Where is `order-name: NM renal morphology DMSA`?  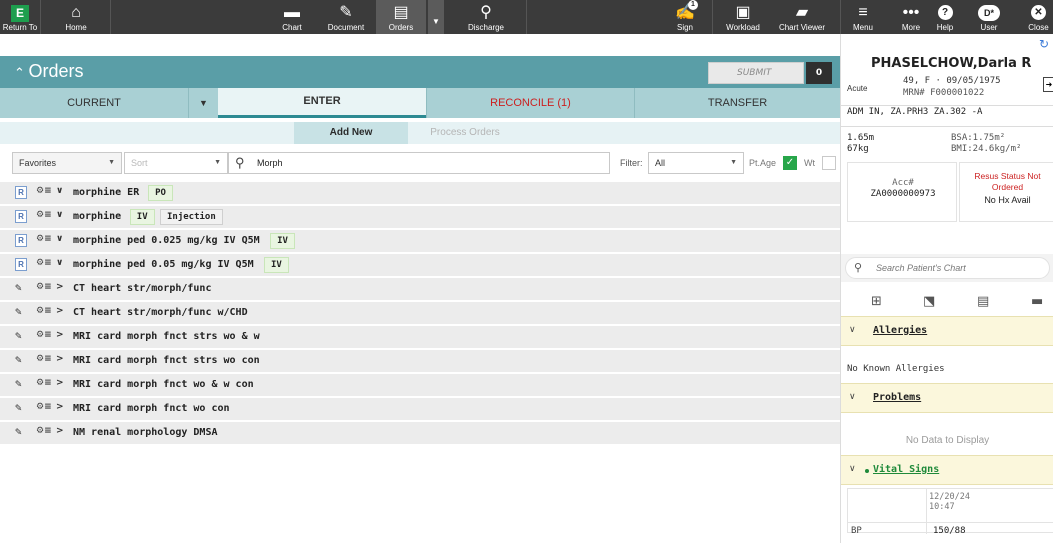 order-name: NM renal morphology DMSA is located at coordinates (145, 432).